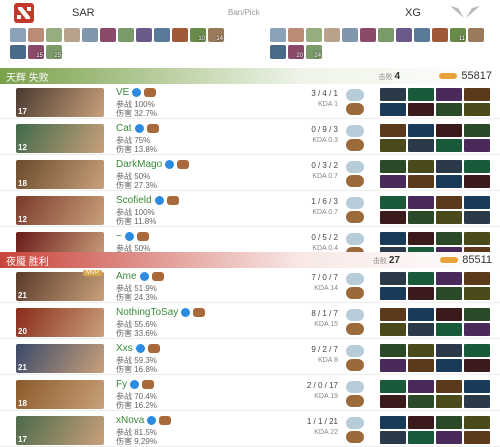 This screenshot has height=447, width=500. I want to click on hero-pick-icon: 20, so click(296, 52).